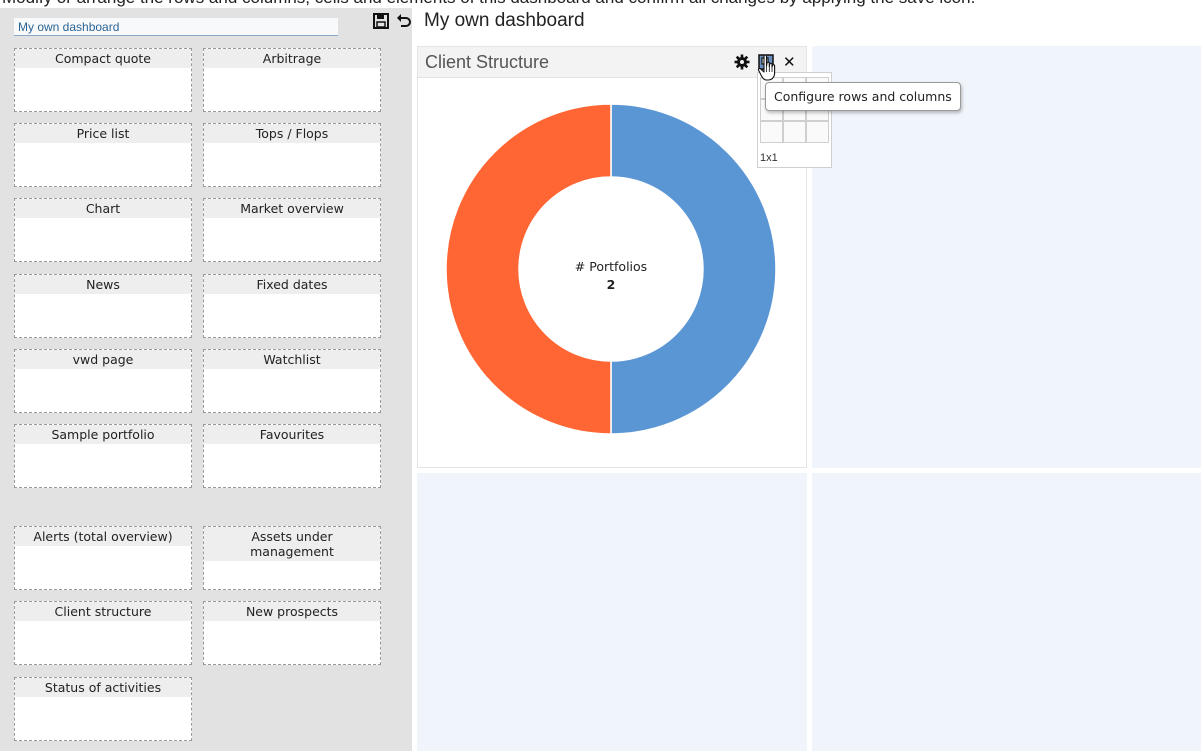 This screenshot has width=1201, height=751. Describe the element at coordinates (292, 381) in the screenshot. I see `palette-tile-watchlist: Watchlist` at that location.